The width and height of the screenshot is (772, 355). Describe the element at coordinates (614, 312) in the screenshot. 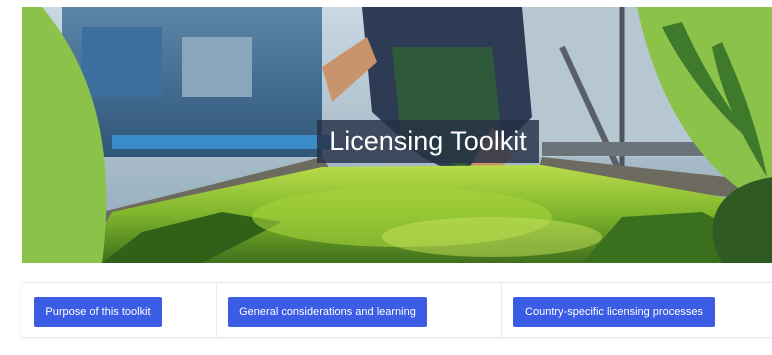

I see `country-licensing-button: Country-specific licensing processes` at that location.